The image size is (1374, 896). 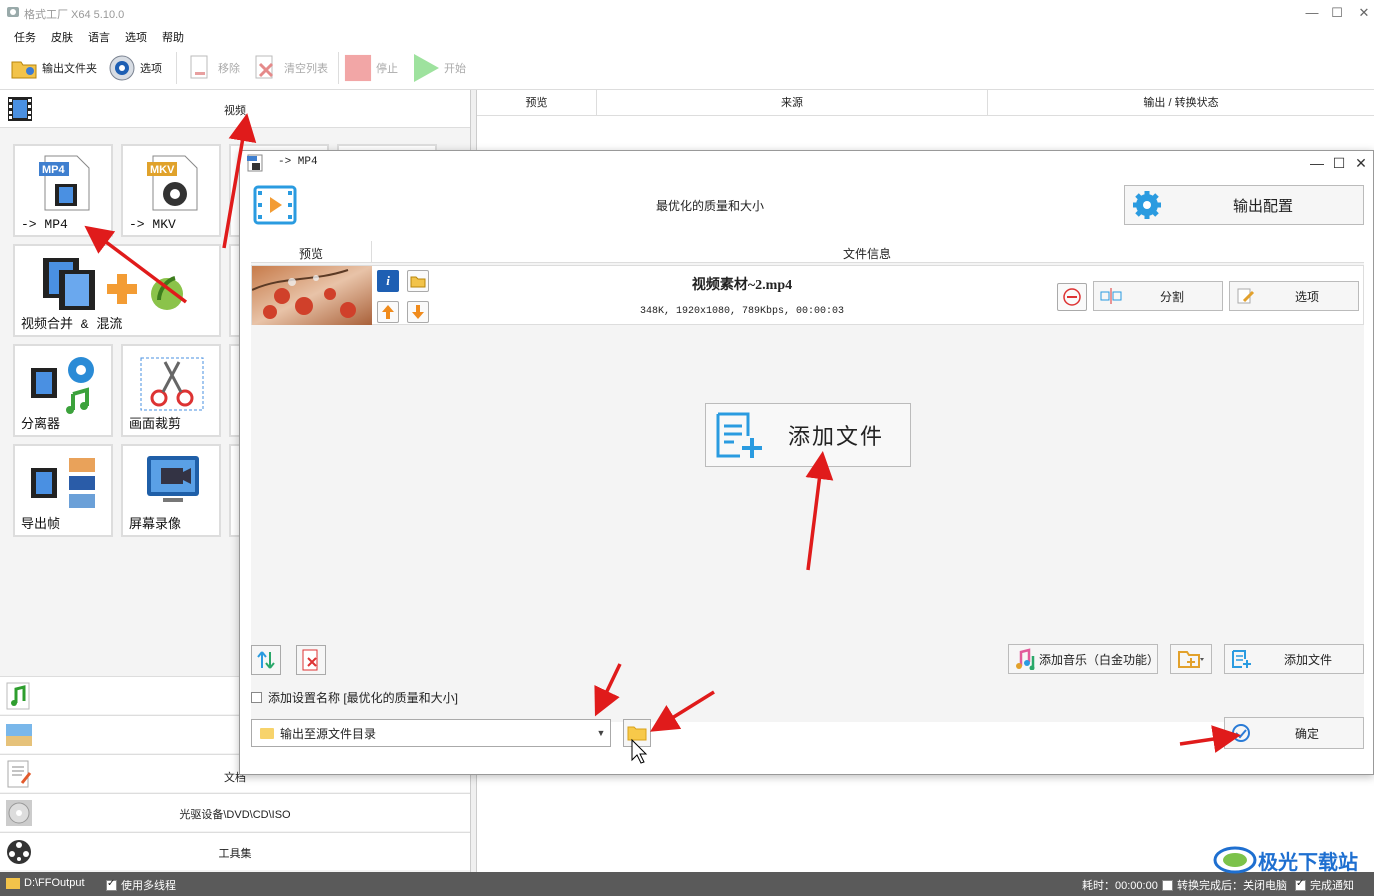 I want to click on arrow-up-icon, so click(x=388, y=312).